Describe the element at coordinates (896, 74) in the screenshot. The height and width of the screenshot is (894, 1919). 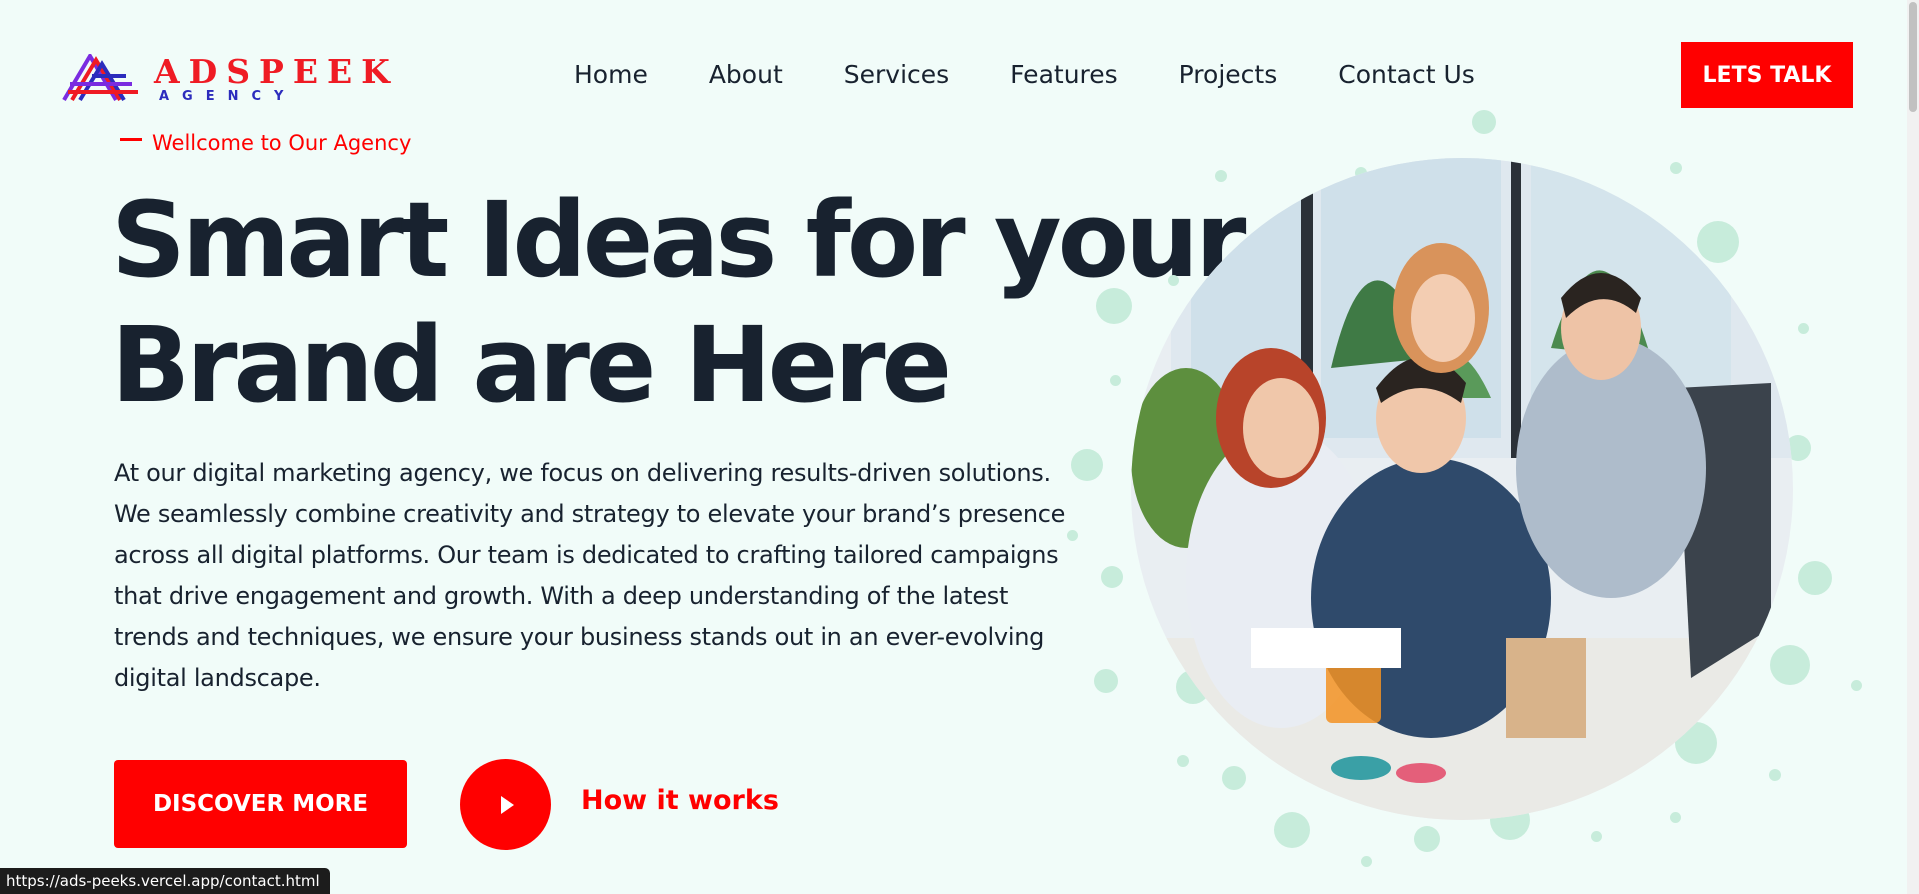
I see `nav-services: Services` at that location.